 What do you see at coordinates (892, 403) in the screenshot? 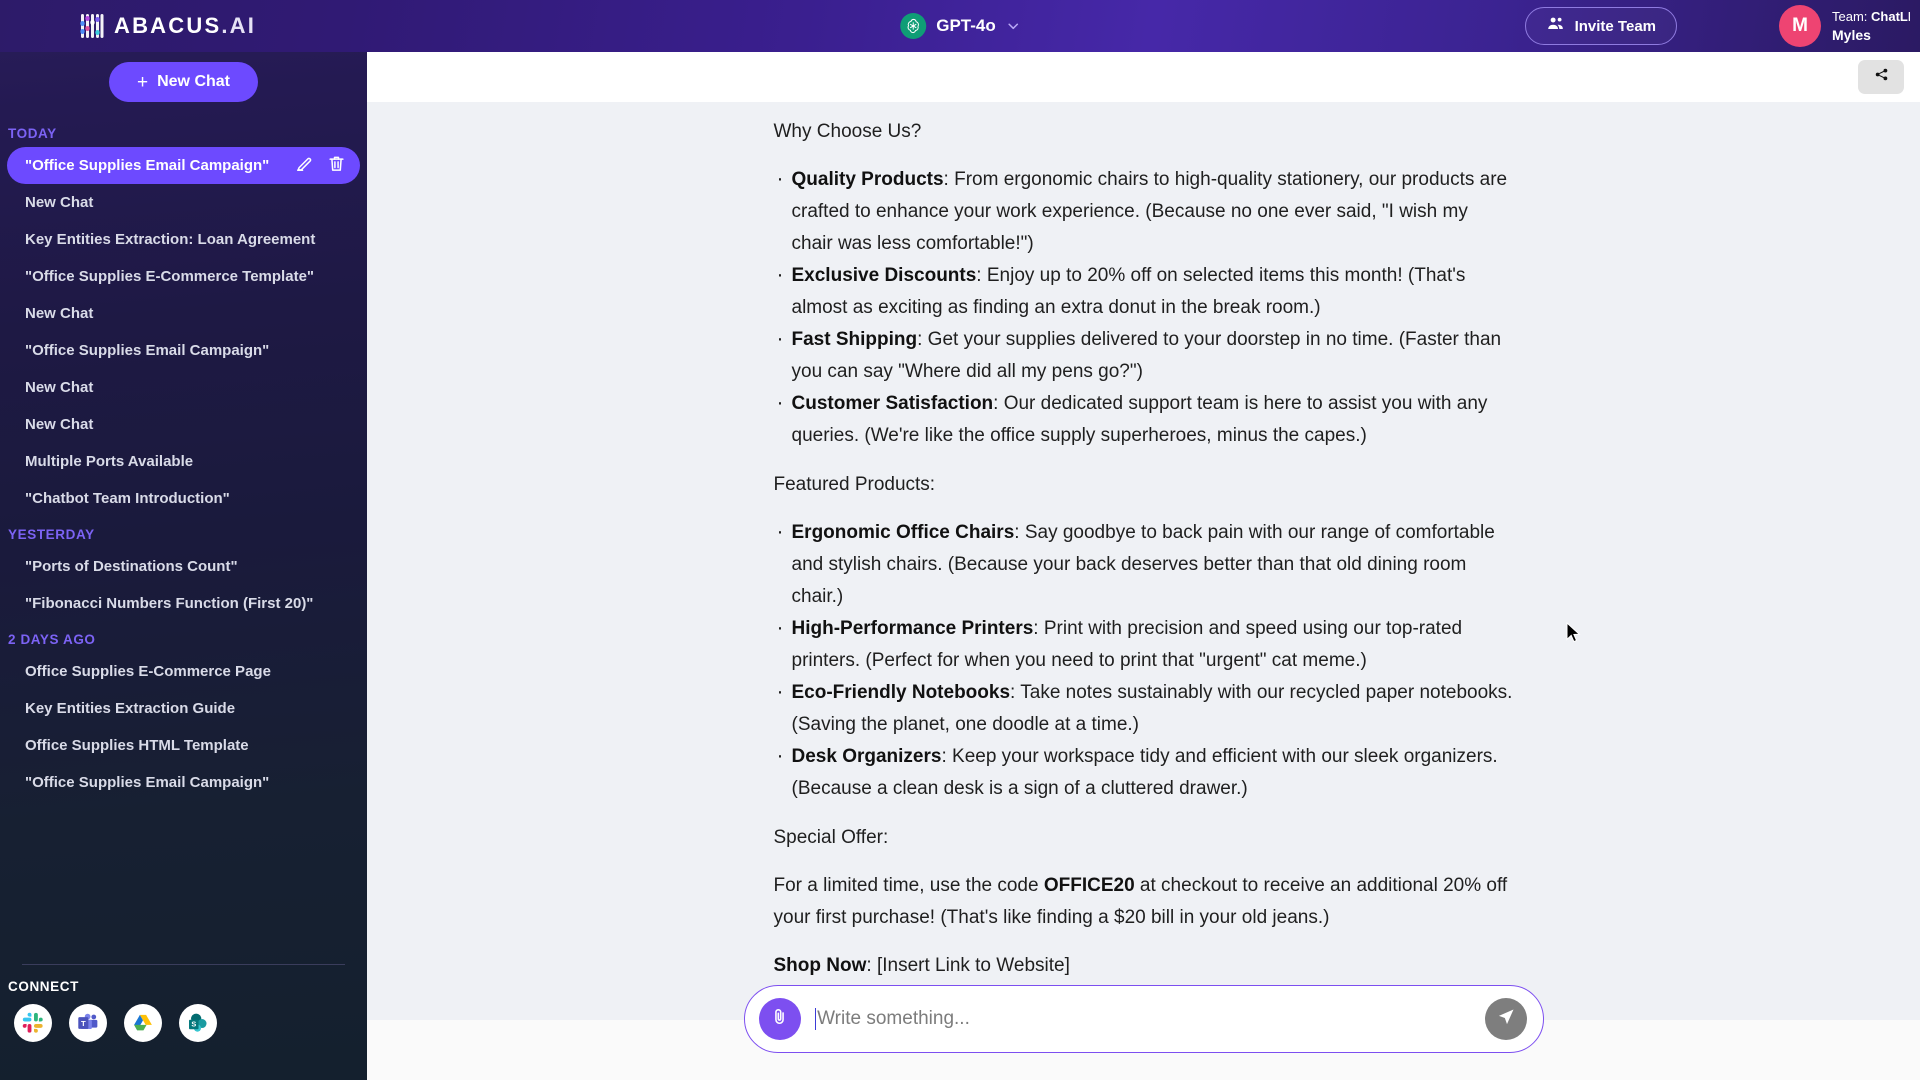
I see `list-item-term: Customer Satisfaction` at bounding box center [892, 403].